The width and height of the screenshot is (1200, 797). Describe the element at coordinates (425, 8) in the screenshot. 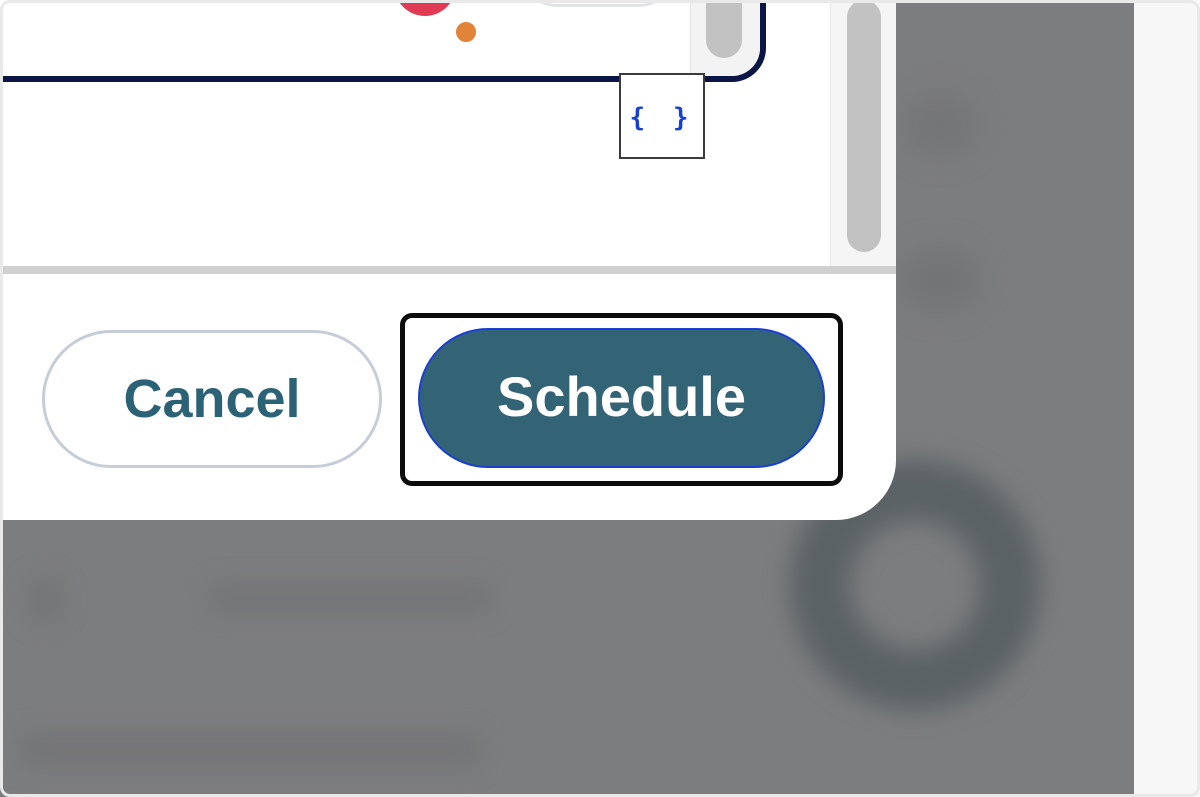

I see `avatar: S` at that location.